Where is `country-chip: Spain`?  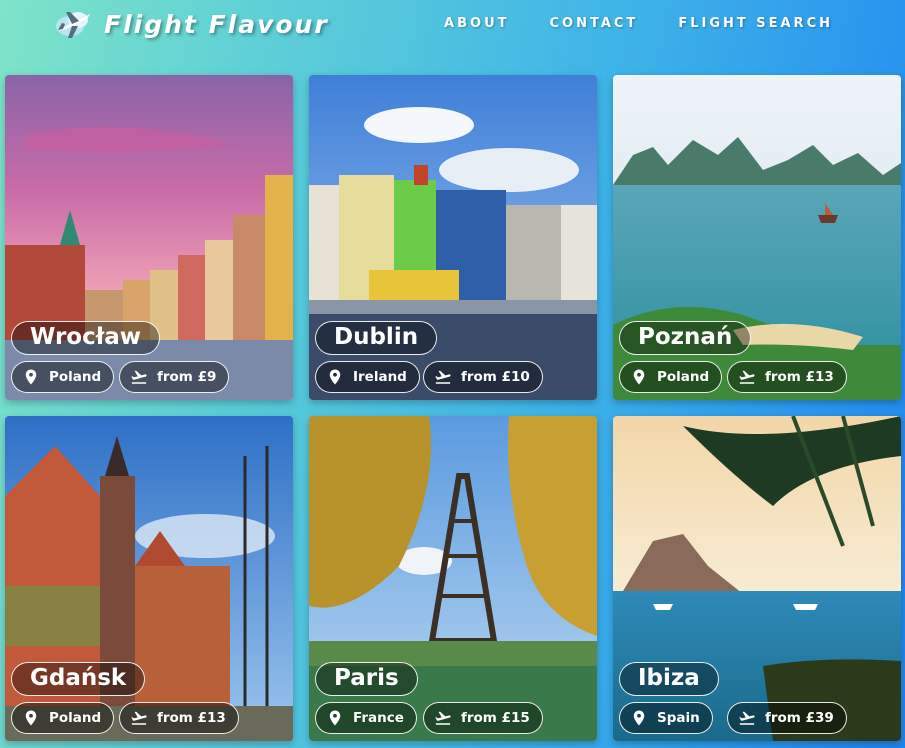
country-chip: Spain is located at coordinates (666, 718).